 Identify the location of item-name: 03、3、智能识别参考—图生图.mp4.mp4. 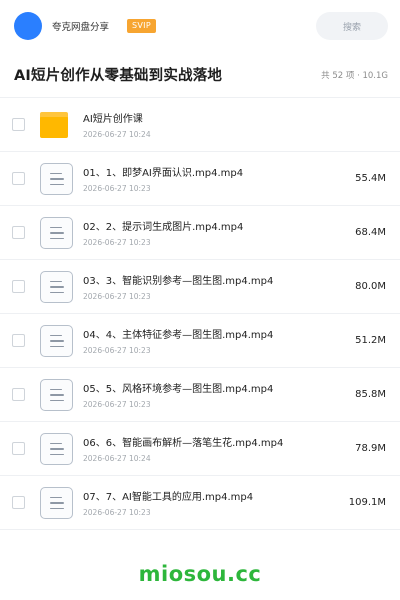
(178, 281).